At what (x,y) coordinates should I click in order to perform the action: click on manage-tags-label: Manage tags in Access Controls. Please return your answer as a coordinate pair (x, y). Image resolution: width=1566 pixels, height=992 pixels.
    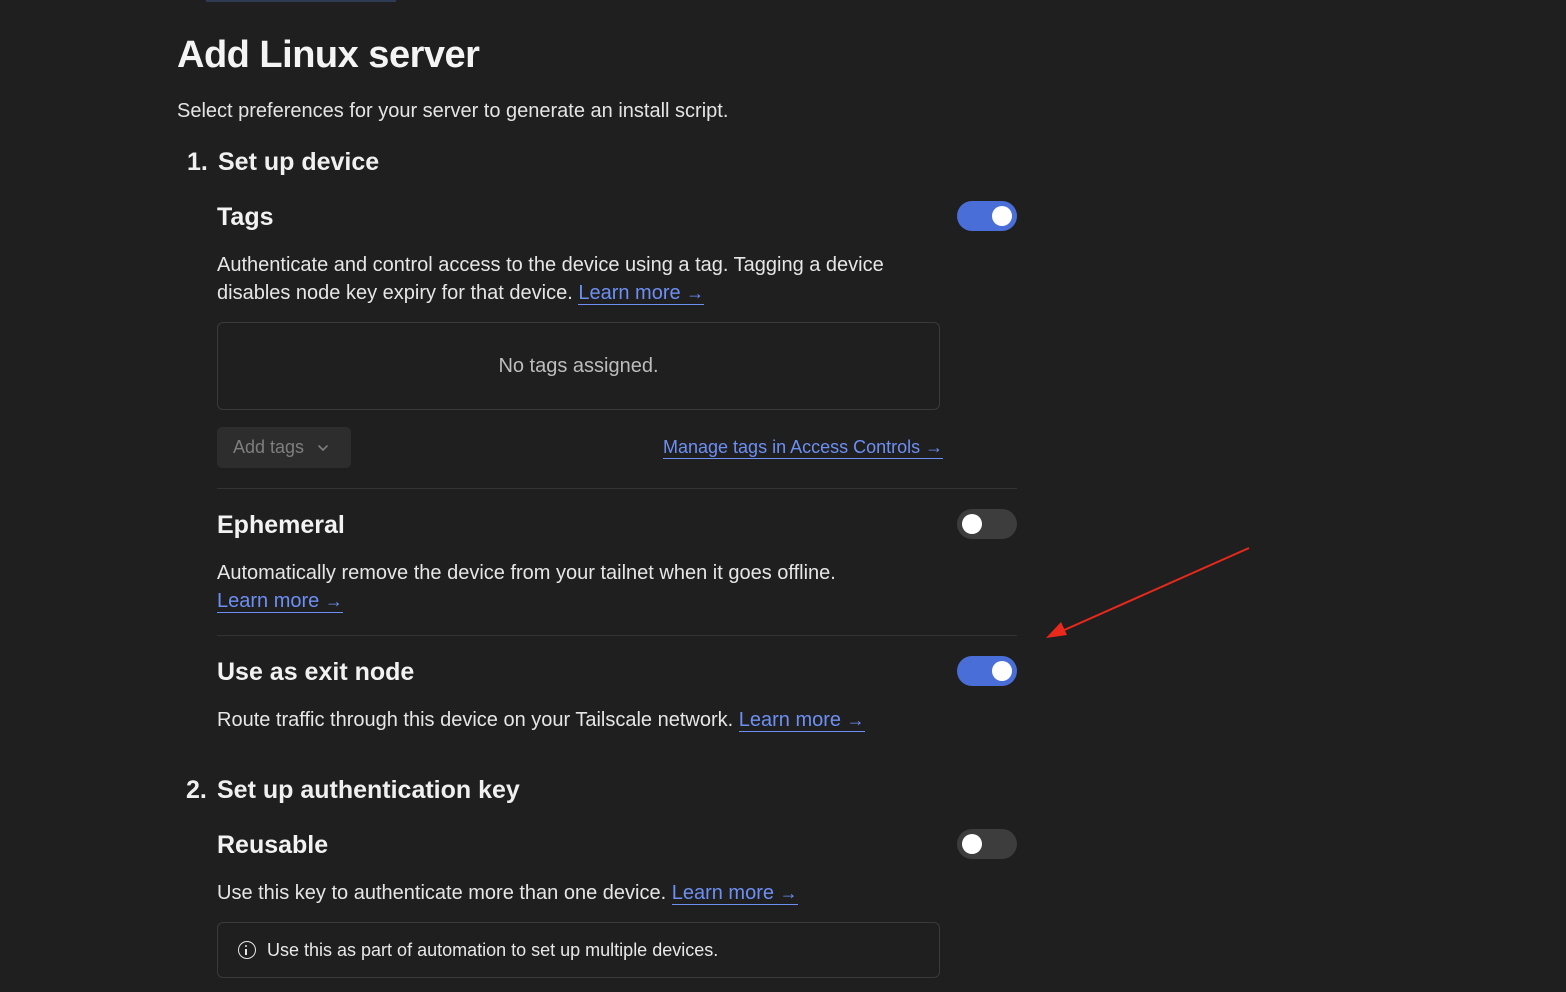
    Looking at the image, I should click on (792, 447).